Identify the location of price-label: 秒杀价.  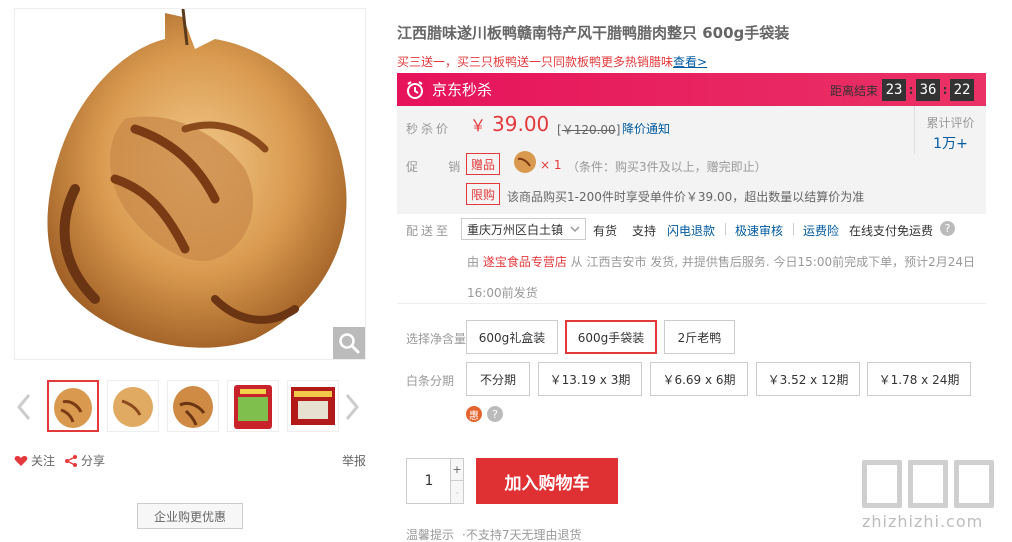
(429, 129).